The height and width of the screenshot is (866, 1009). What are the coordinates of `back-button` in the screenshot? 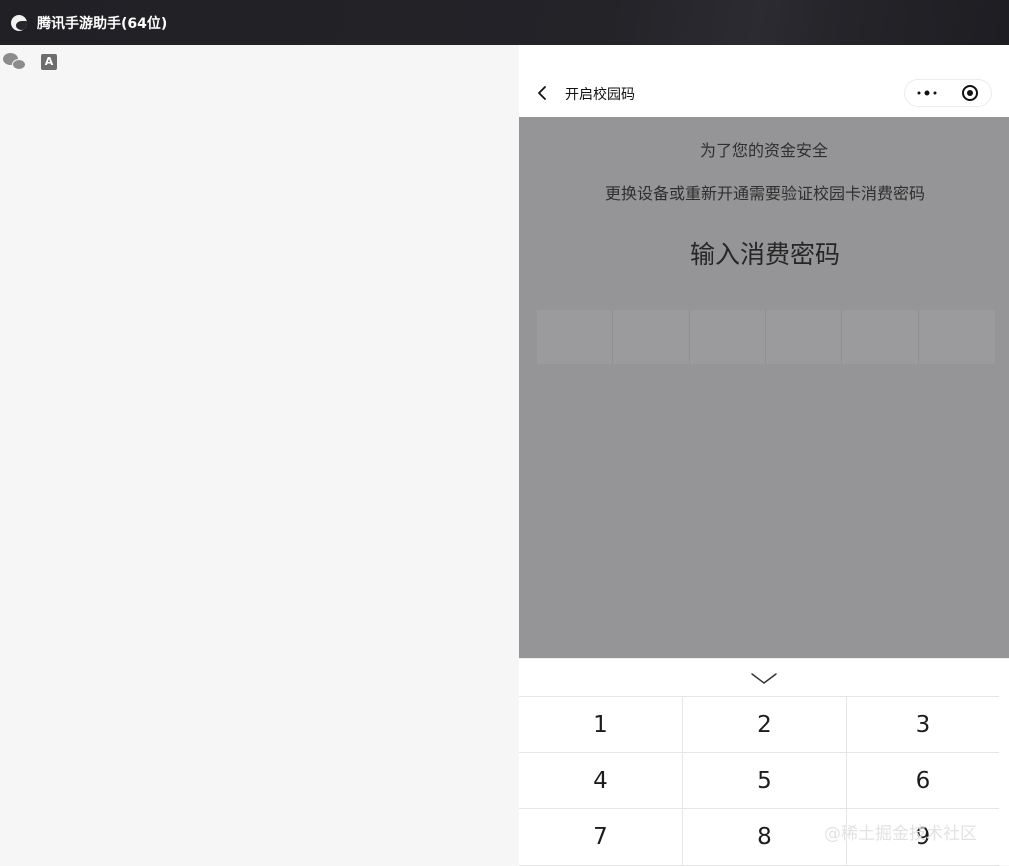 It's located at (543, 93).